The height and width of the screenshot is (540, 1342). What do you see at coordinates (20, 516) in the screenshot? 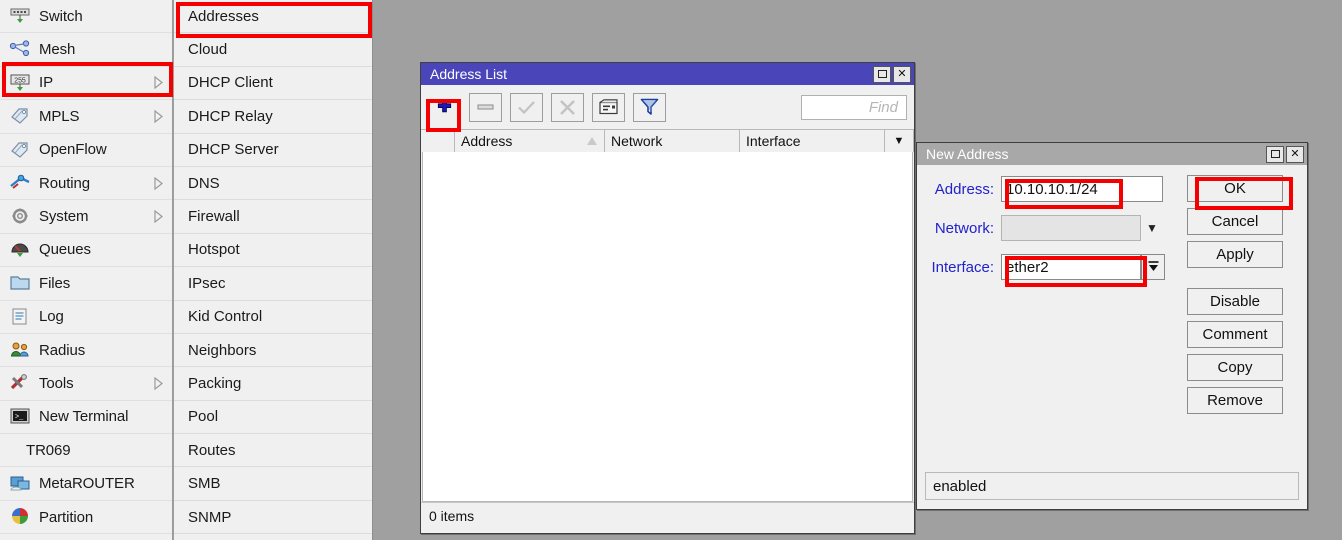
I see `partition-pie-icon` at bounding box center [20, 516].